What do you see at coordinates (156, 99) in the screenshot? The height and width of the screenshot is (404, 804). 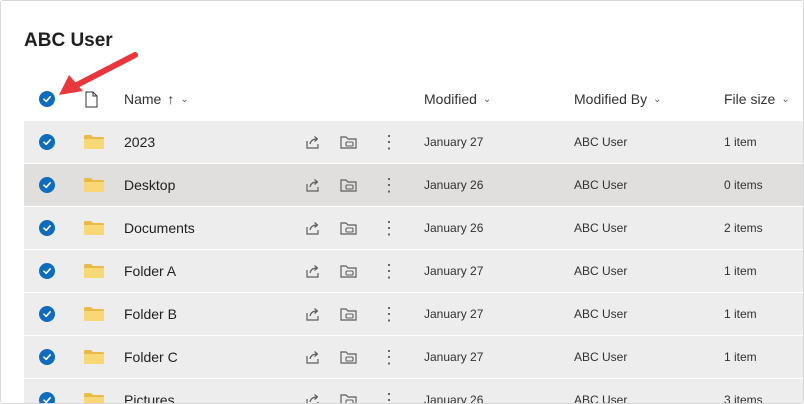 I see `name-column-header: Name ↑ ⌄` at bounding box center [156, 99].